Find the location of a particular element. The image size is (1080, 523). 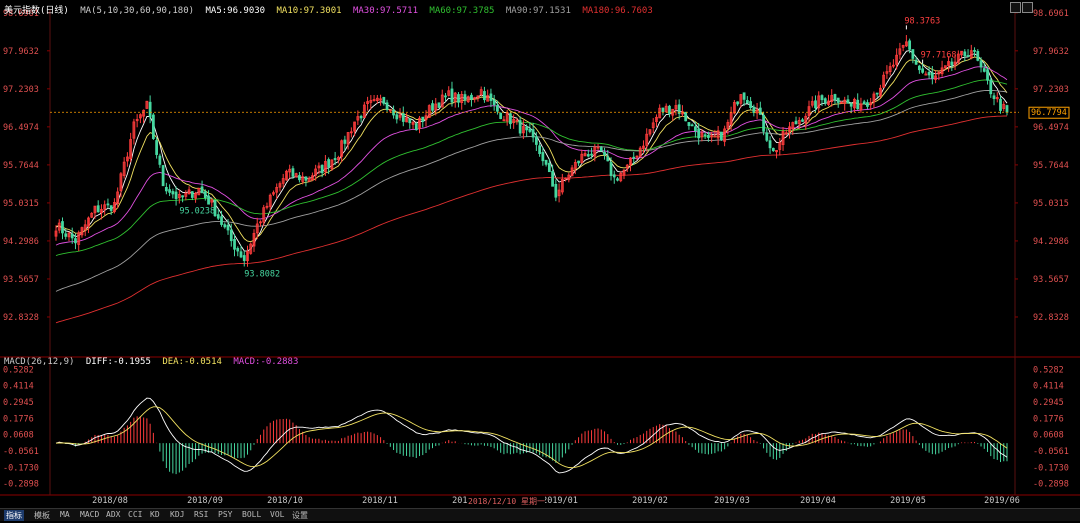

macd-diff-value: DIFF:-0.1955 is located at coordinates (118, 362).